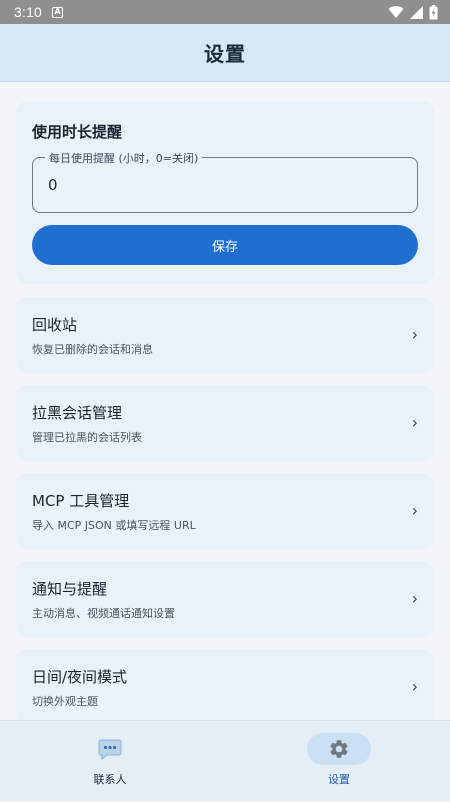 This screenshot has width=450, height=802. Describe the element at coordinates (77, 413) in the screenshot. I see `menu-item-title: 拉黑会话管理` at that location.